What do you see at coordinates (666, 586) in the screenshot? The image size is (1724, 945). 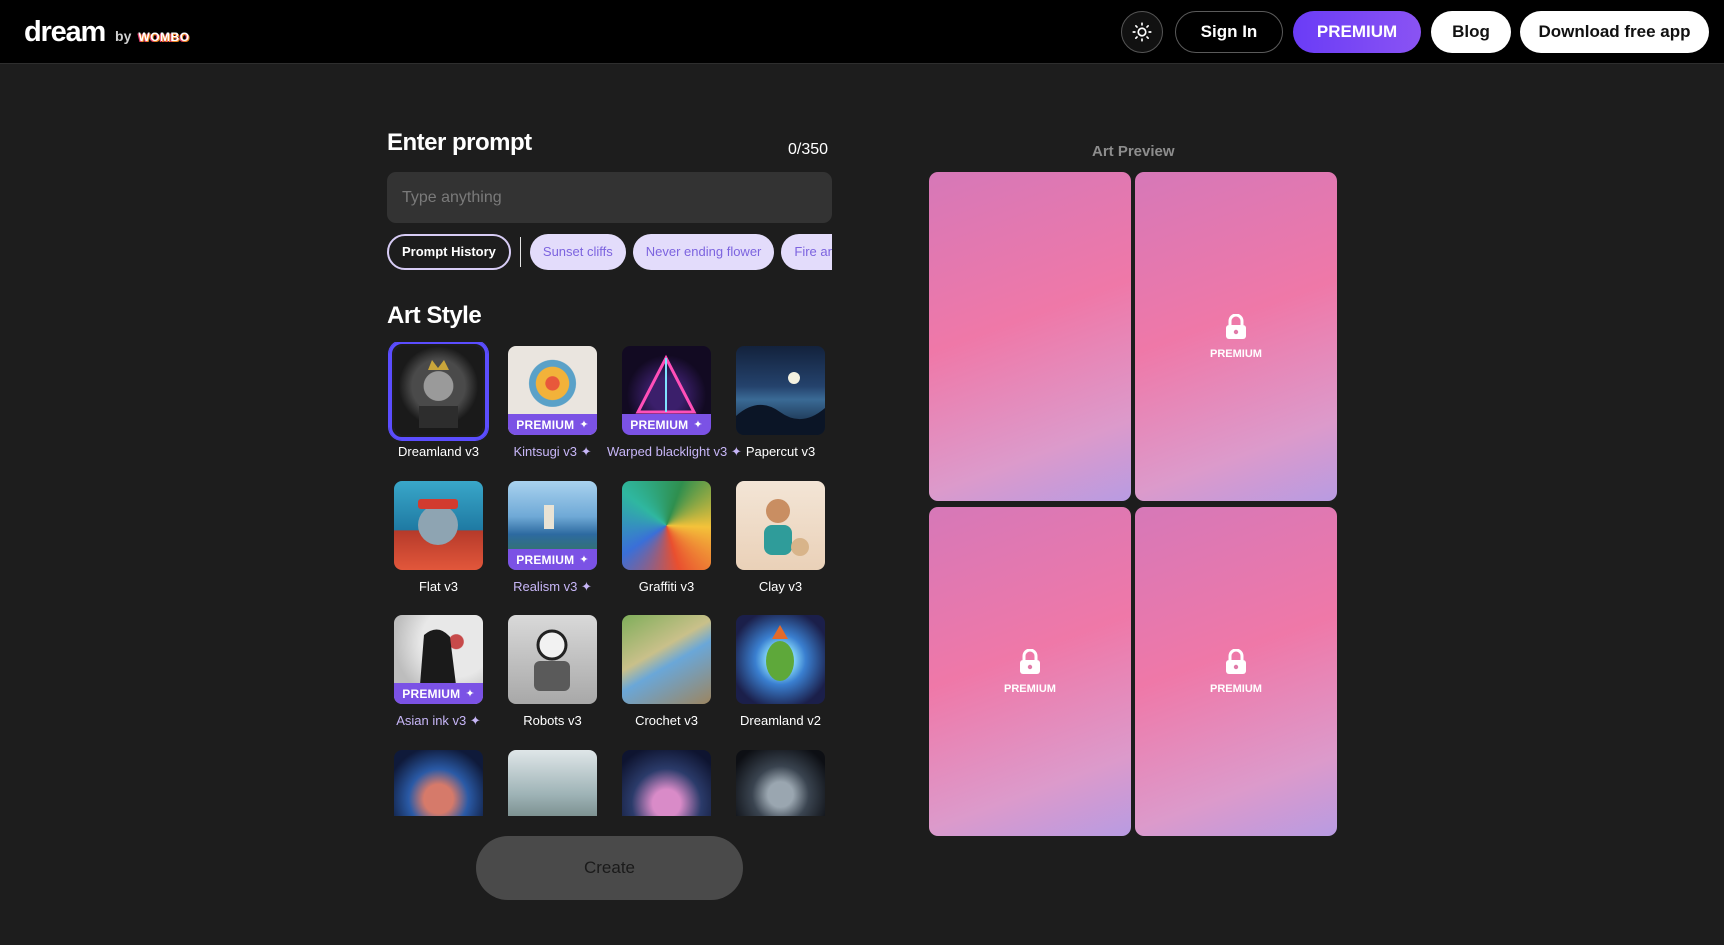 I see `style-label: Graffiti v3` at bounding box center [666, 586].